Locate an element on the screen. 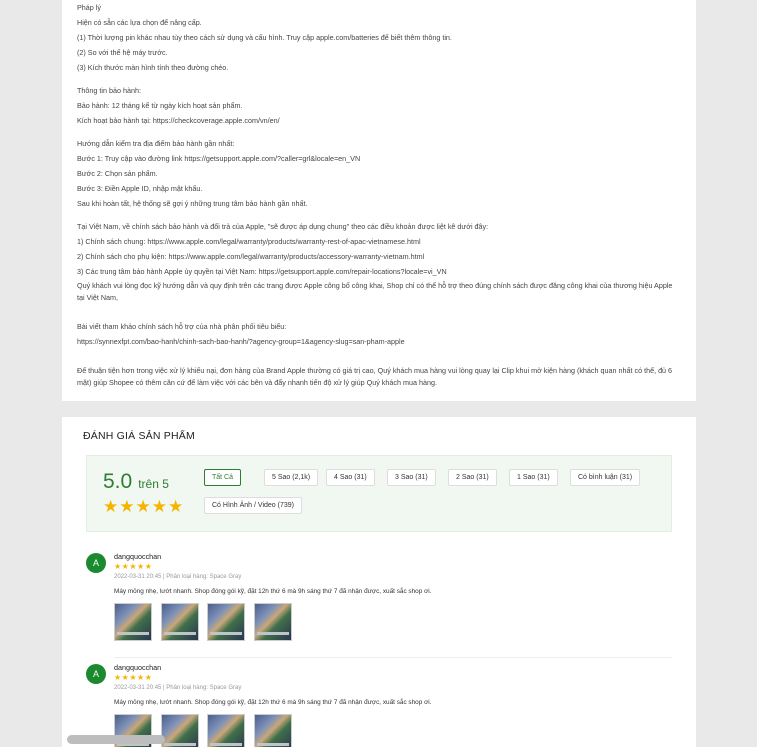 The height and width of the screenshot is (747, 757). filter-4-star-button: 4 Sao (31) is located at coordinates (350, 477).